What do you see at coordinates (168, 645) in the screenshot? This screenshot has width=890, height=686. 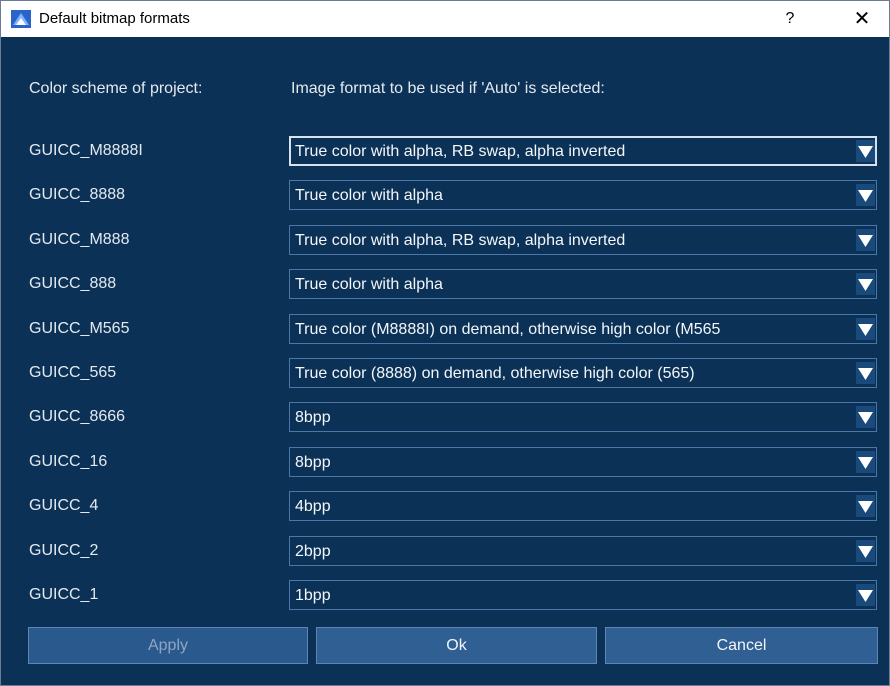 I see `apply-button: Apply` at bounding box center [168, 645].